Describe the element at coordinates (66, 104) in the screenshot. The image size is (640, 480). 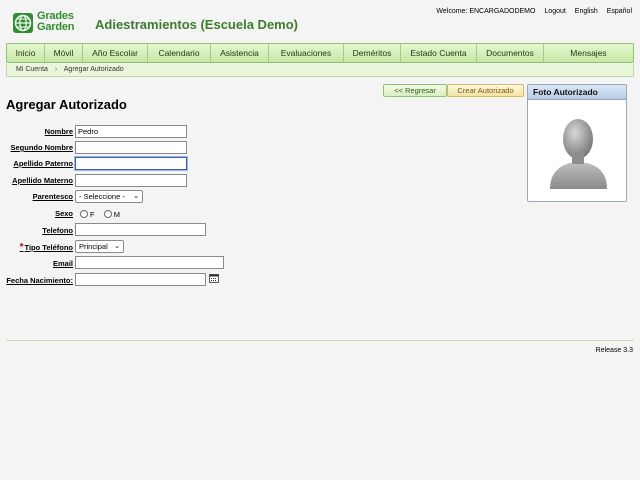
I see `page-title: Agregar Autorizado` at that location.